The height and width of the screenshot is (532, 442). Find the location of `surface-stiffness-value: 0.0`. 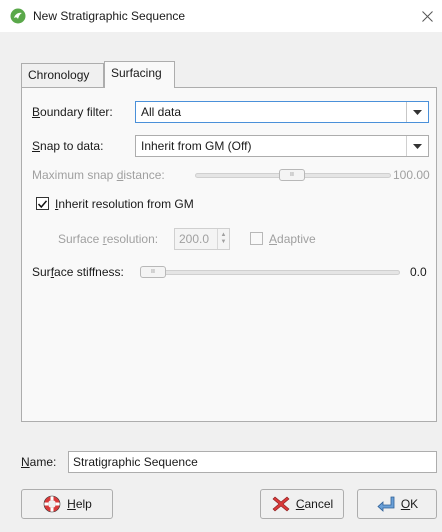

surface-stiffness-value: 0.0 is located at coordinates (418, 272).